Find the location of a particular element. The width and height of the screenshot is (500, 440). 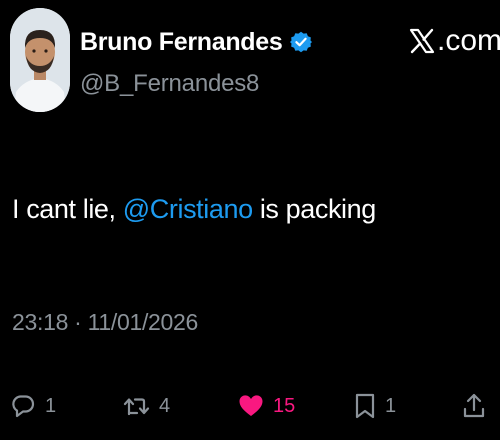

author-name-row: Bruno Fernandes is located at coordinates (196, 42).